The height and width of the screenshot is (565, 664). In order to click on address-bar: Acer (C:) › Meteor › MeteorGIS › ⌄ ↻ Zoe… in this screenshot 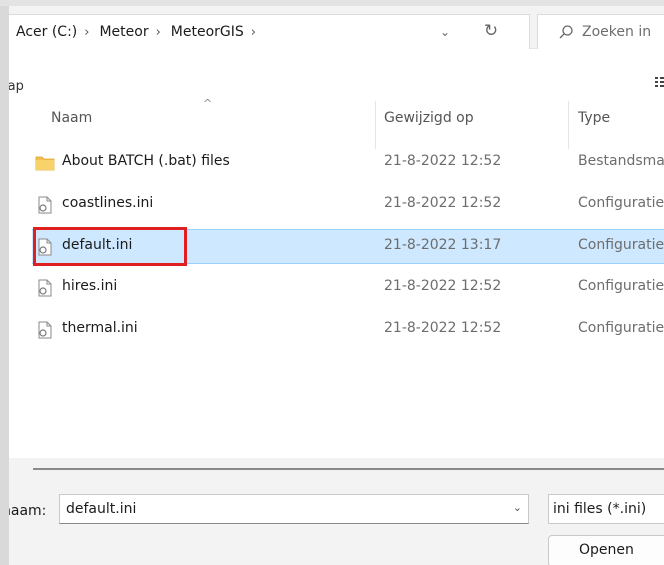, I will do `click(336, 28)`.